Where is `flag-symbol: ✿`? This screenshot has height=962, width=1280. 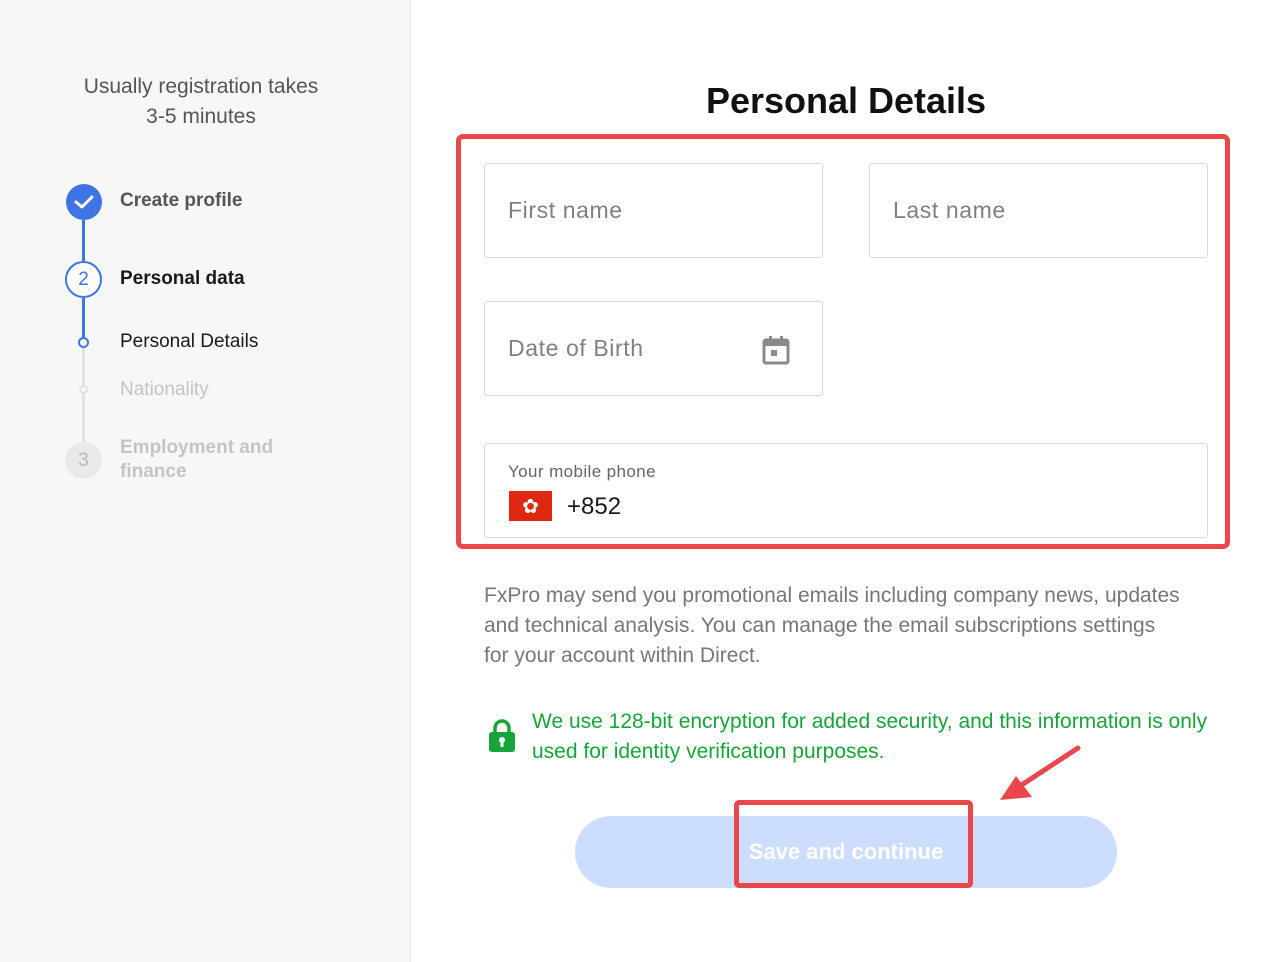 flag-symbol: ✿ is located at coordinates (530, 506).